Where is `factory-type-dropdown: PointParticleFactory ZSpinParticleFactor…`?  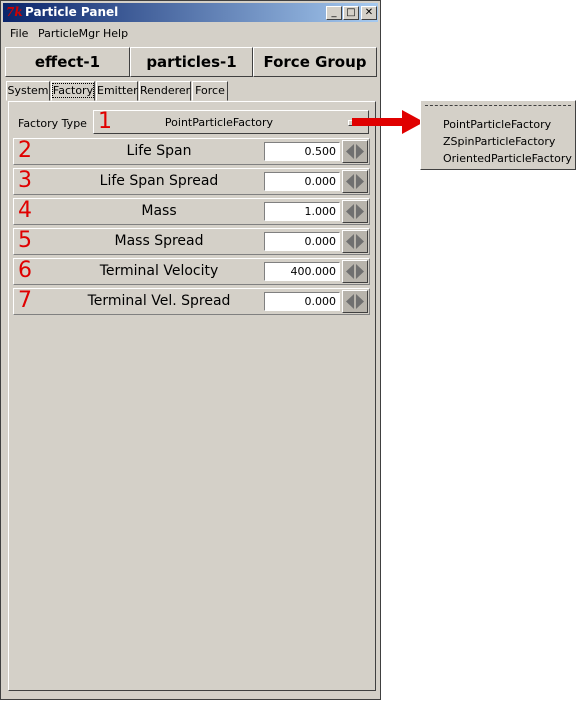
factory-type-dropdown: PointParticleFactory ZSpinParticleFactor… is located at coordinates (498, 135).